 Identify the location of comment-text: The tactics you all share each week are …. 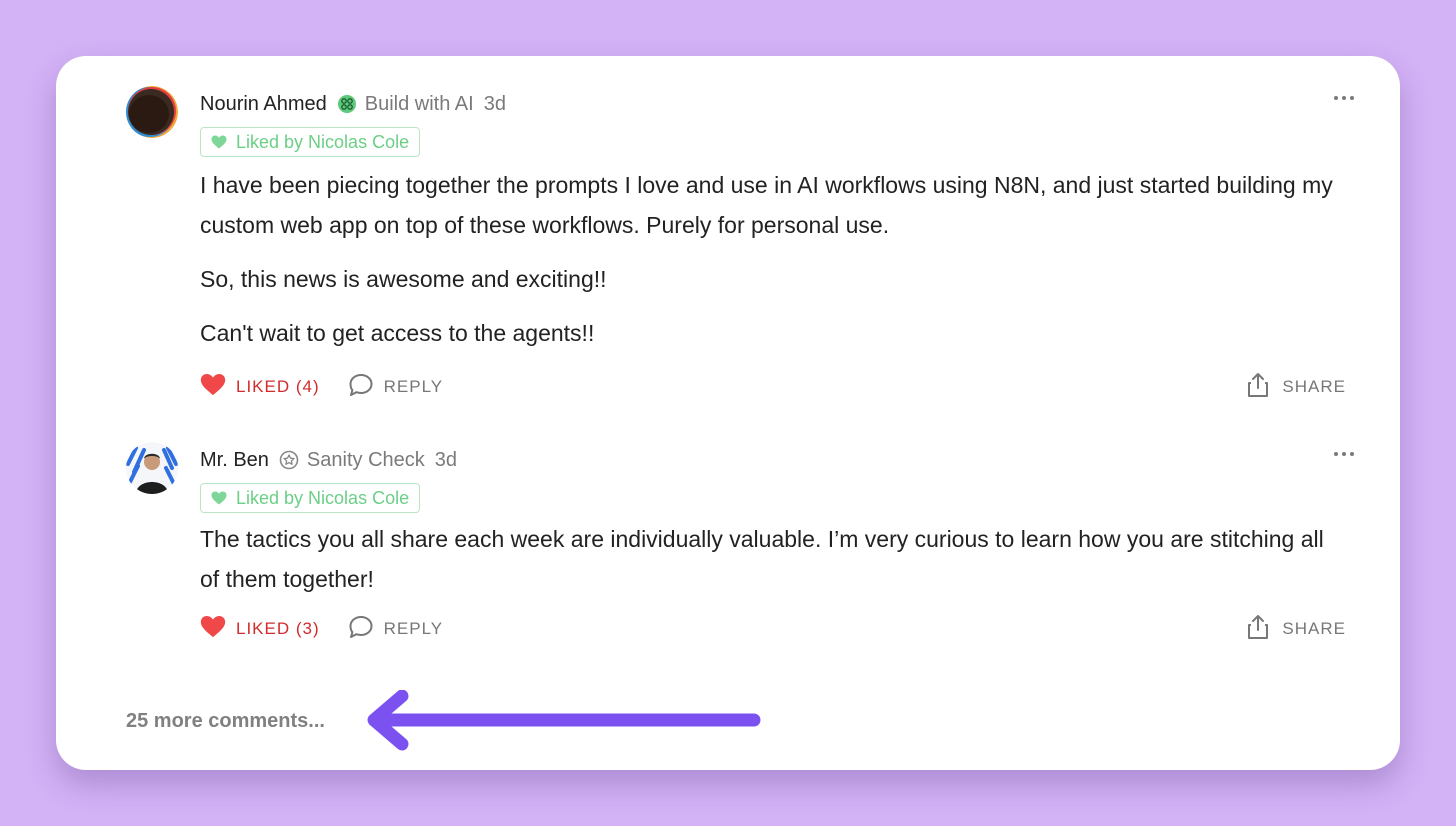
(773, 559).